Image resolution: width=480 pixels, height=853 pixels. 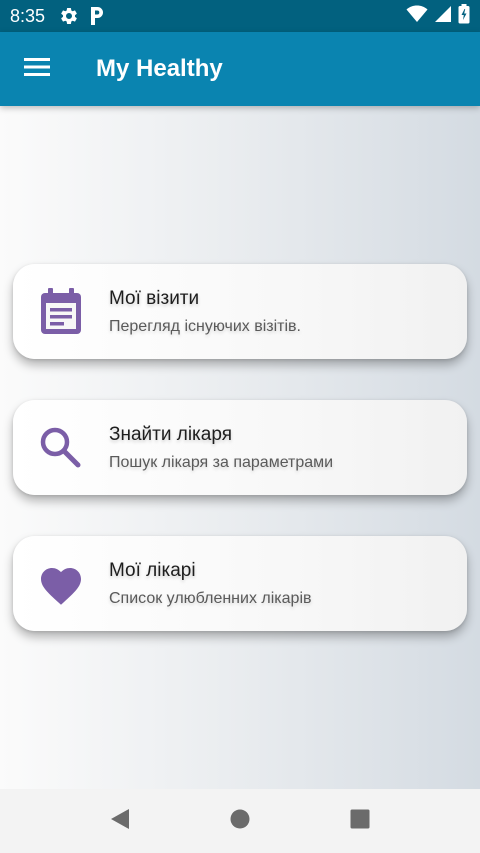 What do you see at coordinates (221, 462) in the screenshot?
I see `card-subtitle: Пошук лікаря за параметрами` at bounding box center [221, 462].